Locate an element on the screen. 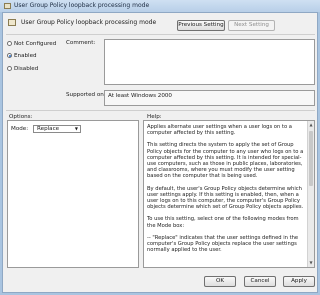 Image resolution: width=320 pixels, height=295 pixels. not-configured-radio: Not Configured is located at coordinates (31, 45).